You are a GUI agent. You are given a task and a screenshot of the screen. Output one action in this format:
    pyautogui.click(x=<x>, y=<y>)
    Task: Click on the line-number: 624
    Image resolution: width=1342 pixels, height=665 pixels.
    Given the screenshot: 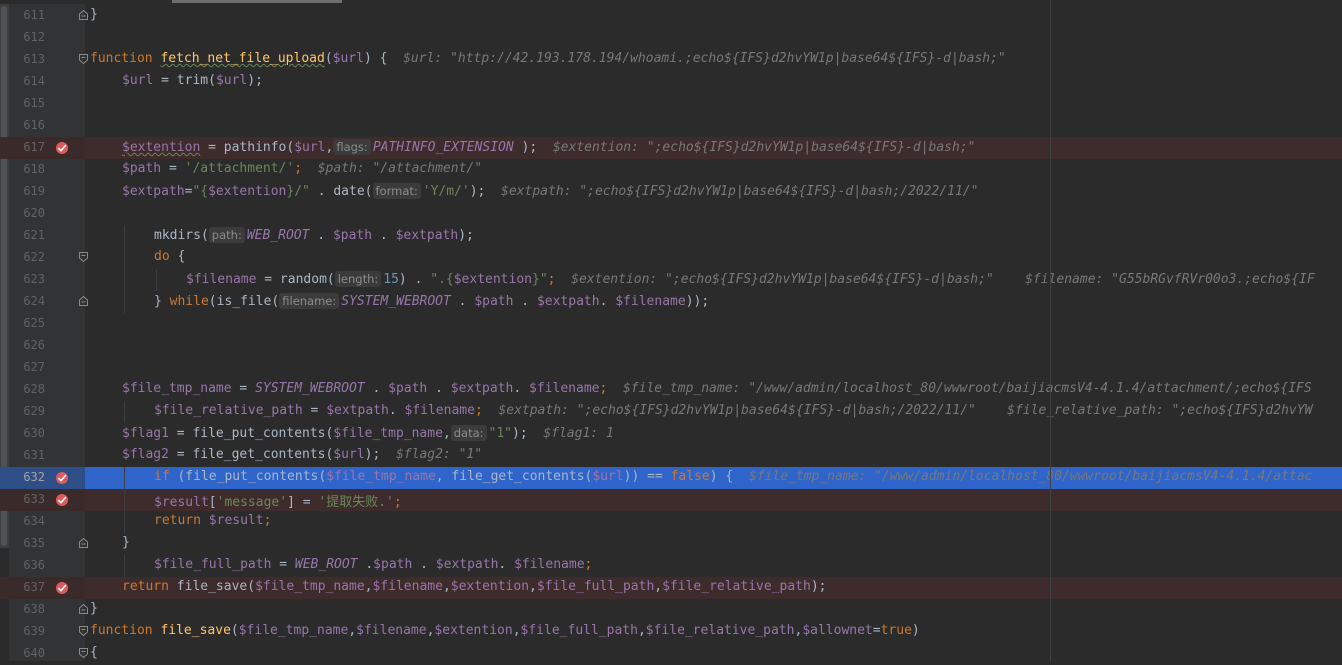 What is the action you would take?
    pyautogui.click(x=27, y=301)
    